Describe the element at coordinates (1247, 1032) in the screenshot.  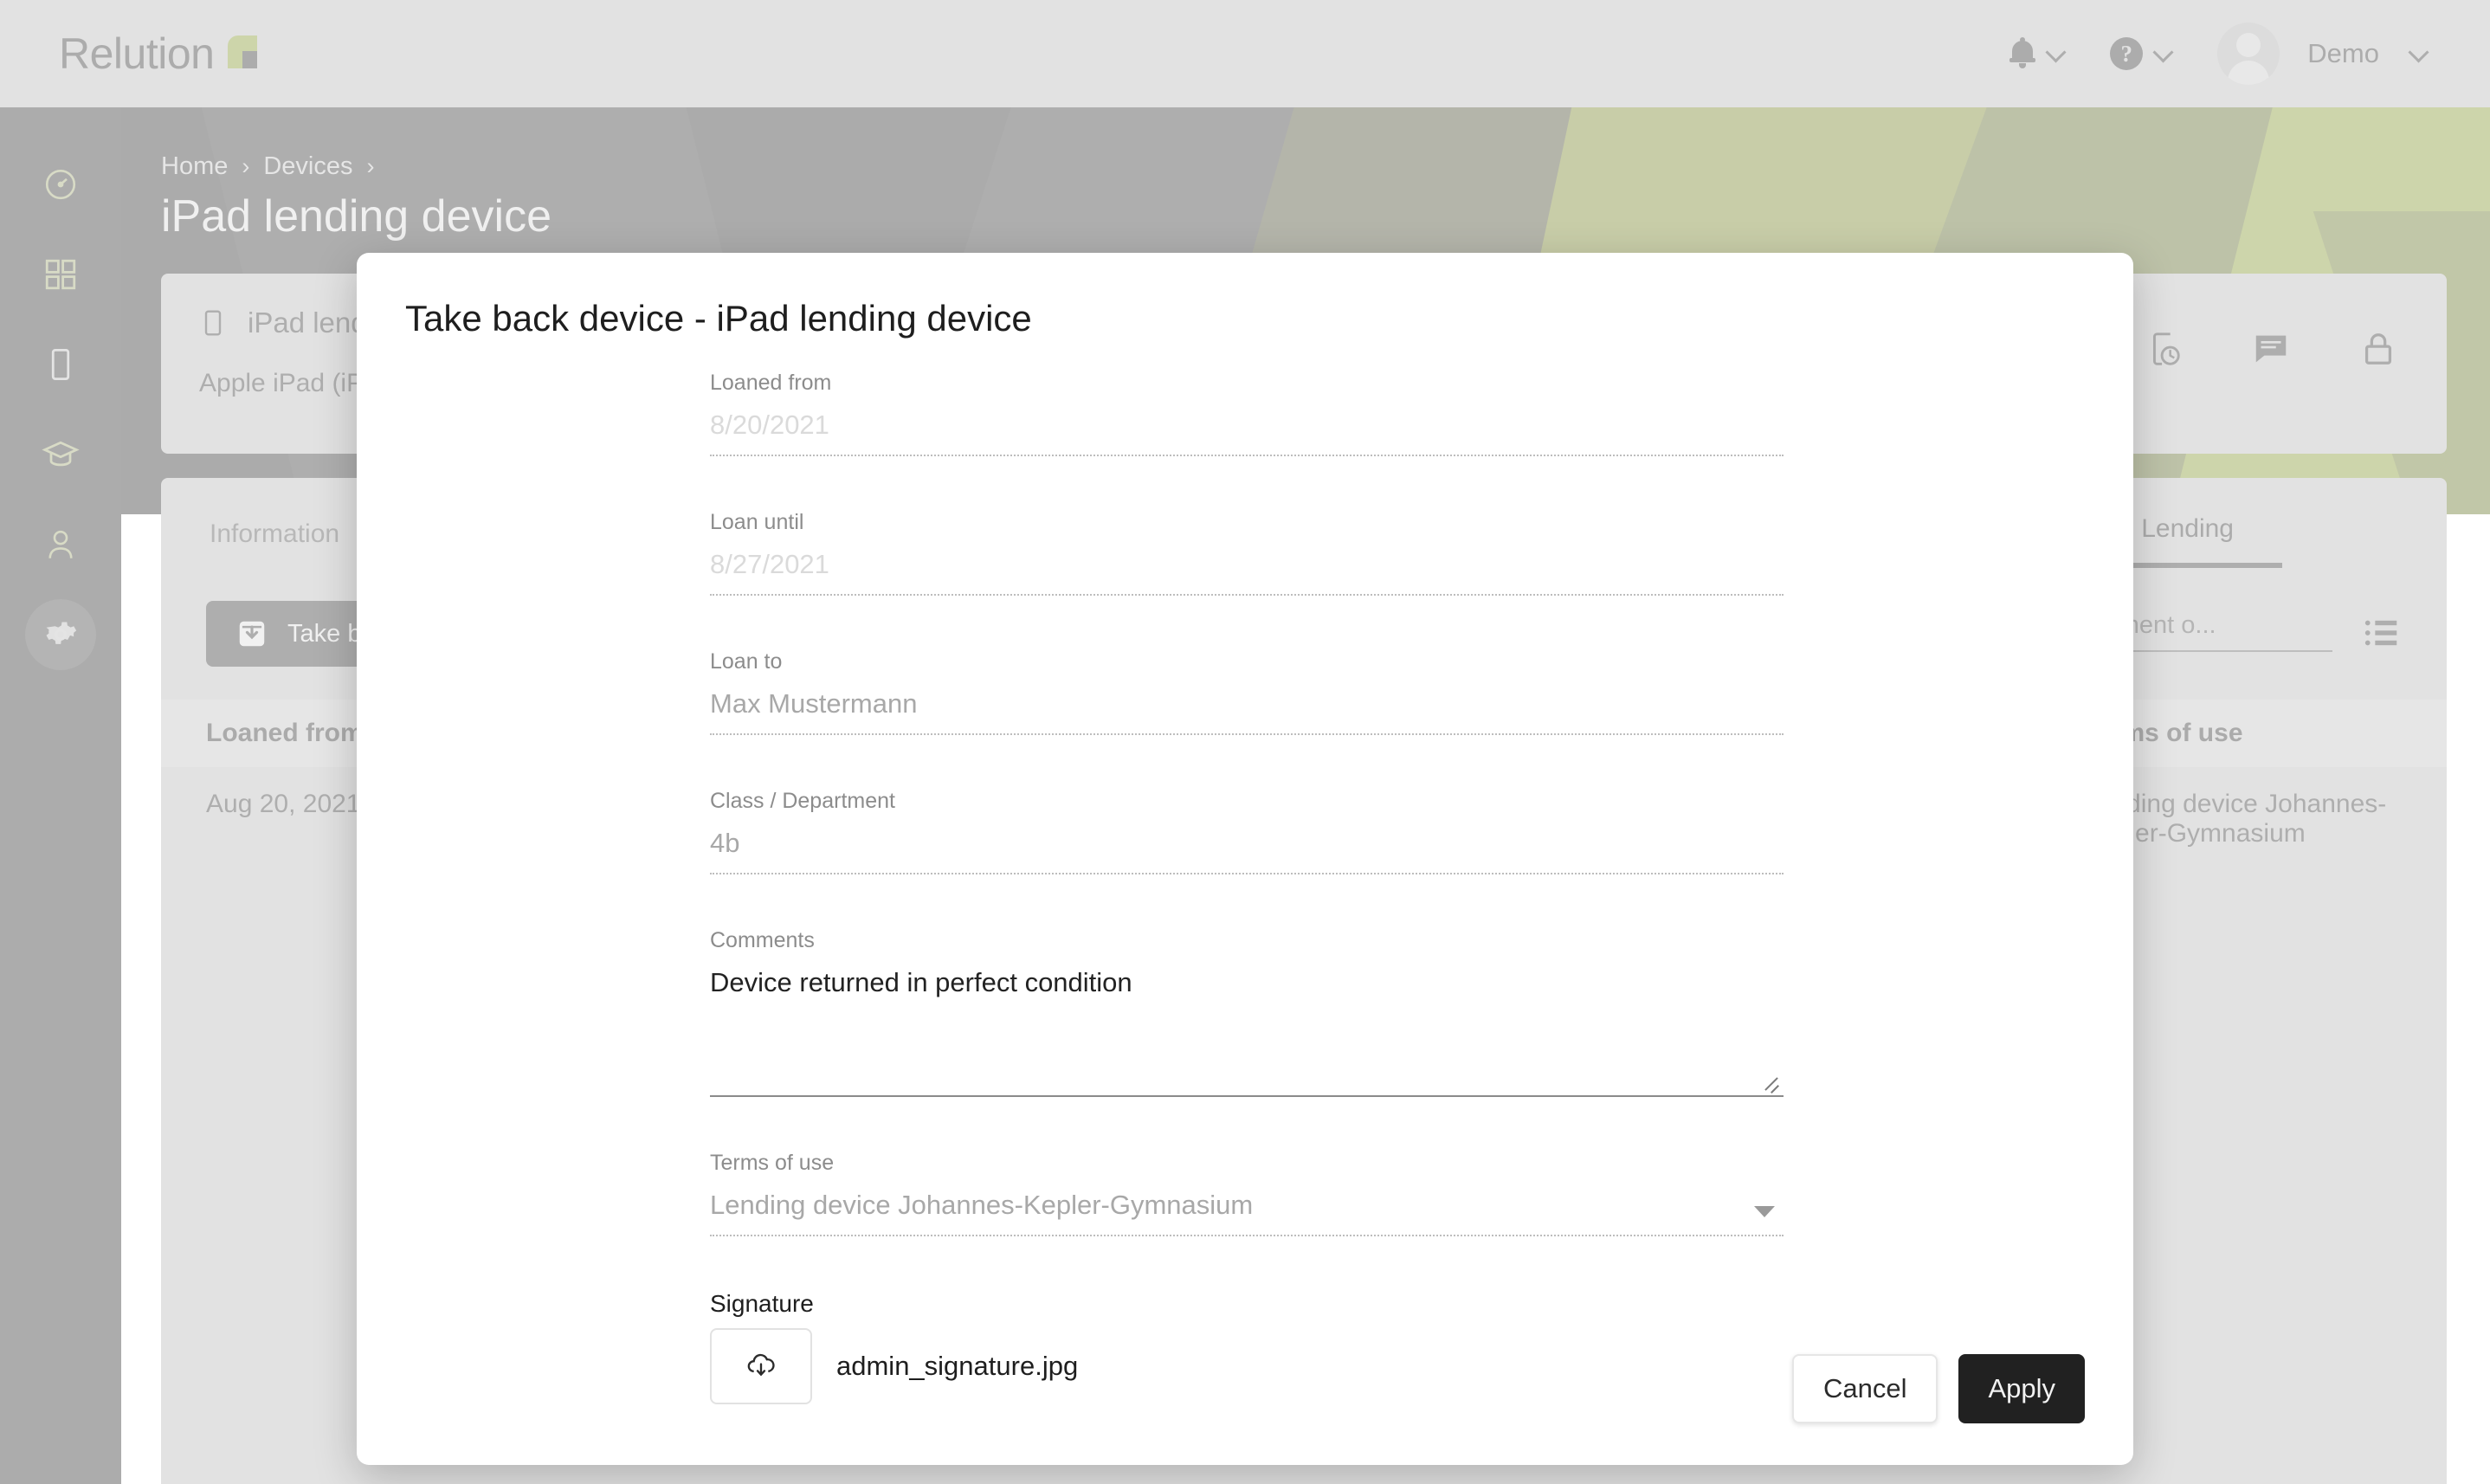
I see `comments-textarea: Device returned in perfect condition` at that location.